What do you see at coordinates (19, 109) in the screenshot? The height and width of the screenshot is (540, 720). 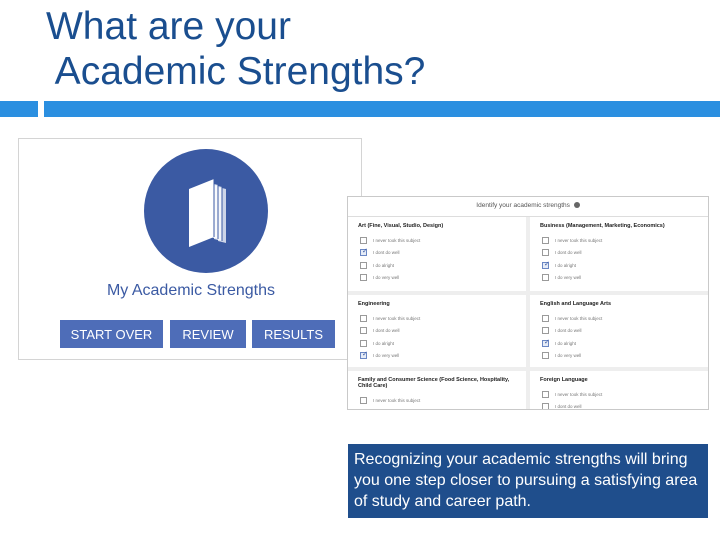 I see `accent-bar-left` at bounding box center [19, 109].